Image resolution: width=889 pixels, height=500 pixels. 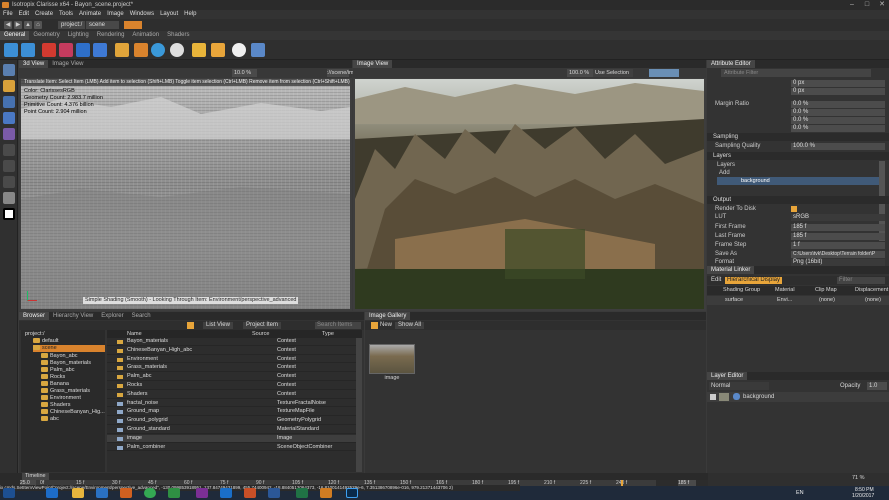 I want to click on scale-tool-icon, so click(x=9, y=118).